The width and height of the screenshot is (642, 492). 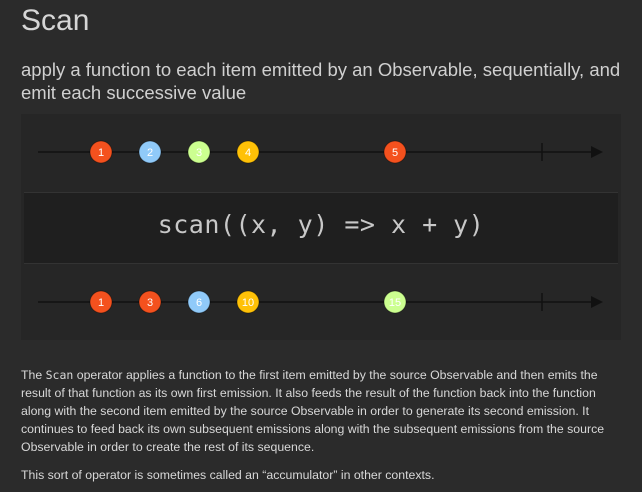 I want to click on input-arrow-head, so click(x=597, y=152).